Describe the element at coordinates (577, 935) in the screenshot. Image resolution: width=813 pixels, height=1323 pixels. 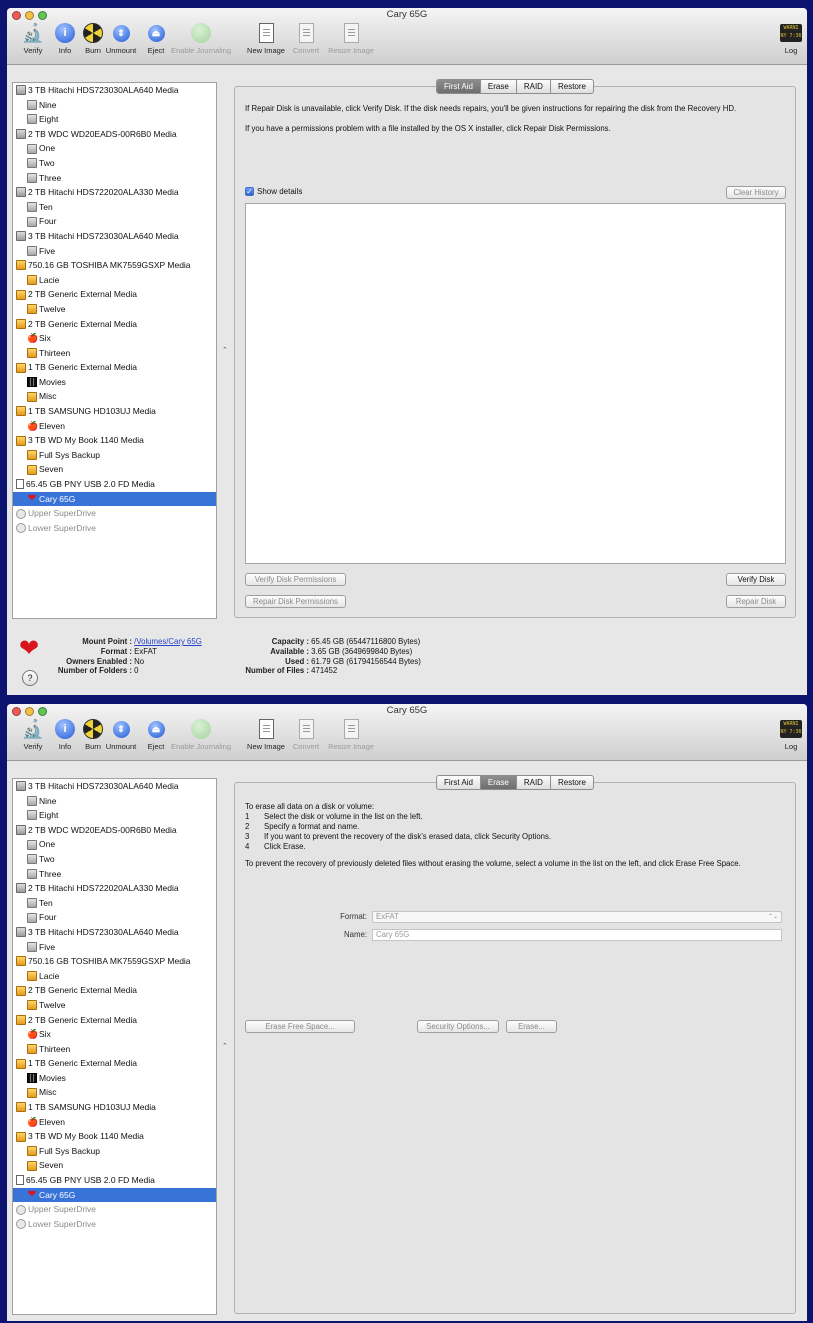
I see `name-field: Cary 65G` at that location.